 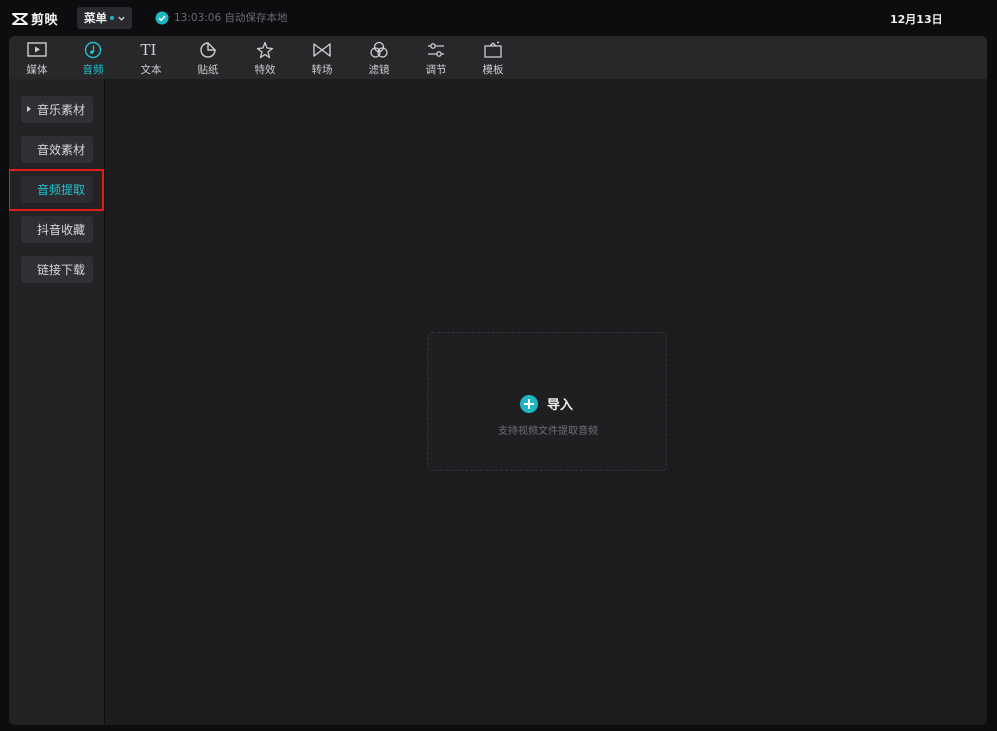 I want to click on autosave-status: 13:03:06 自动保存本地, so click(x=221, y=17).